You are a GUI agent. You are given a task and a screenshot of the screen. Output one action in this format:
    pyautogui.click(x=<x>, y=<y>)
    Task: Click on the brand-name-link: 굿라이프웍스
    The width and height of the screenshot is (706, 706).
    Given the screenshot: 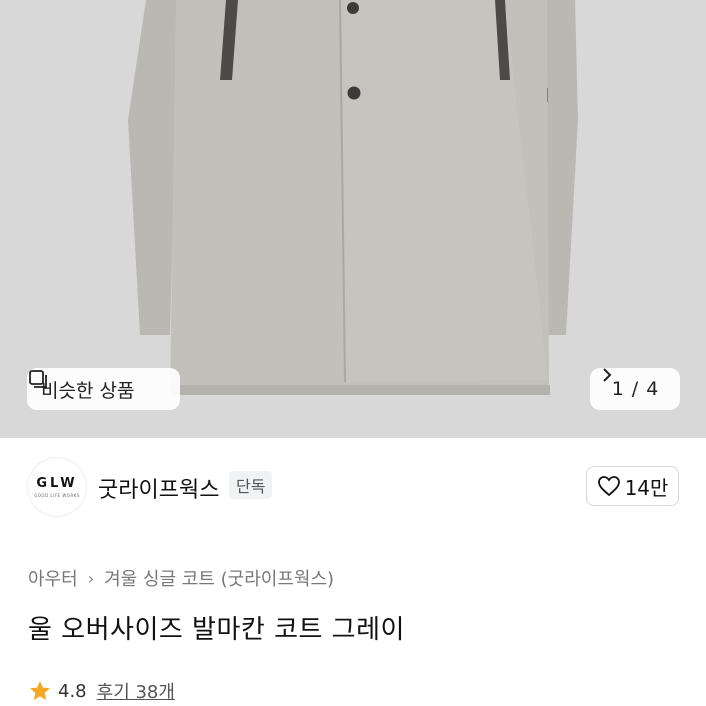 What is the action you would take?
    pyautogui.click(x=158, y=488)
    